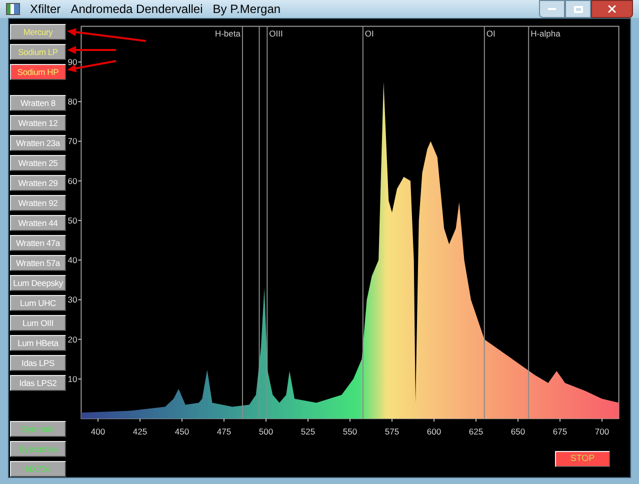 This screenshot has width=639, height=484. I want to click on app-icon, so click(13, 9).